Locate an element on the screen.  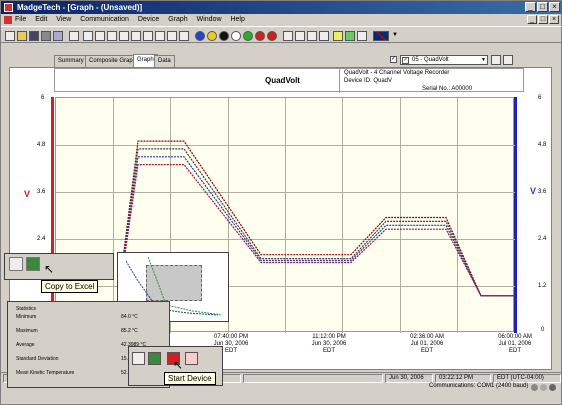
stop-device-icon is located at coordinates (236, 36).